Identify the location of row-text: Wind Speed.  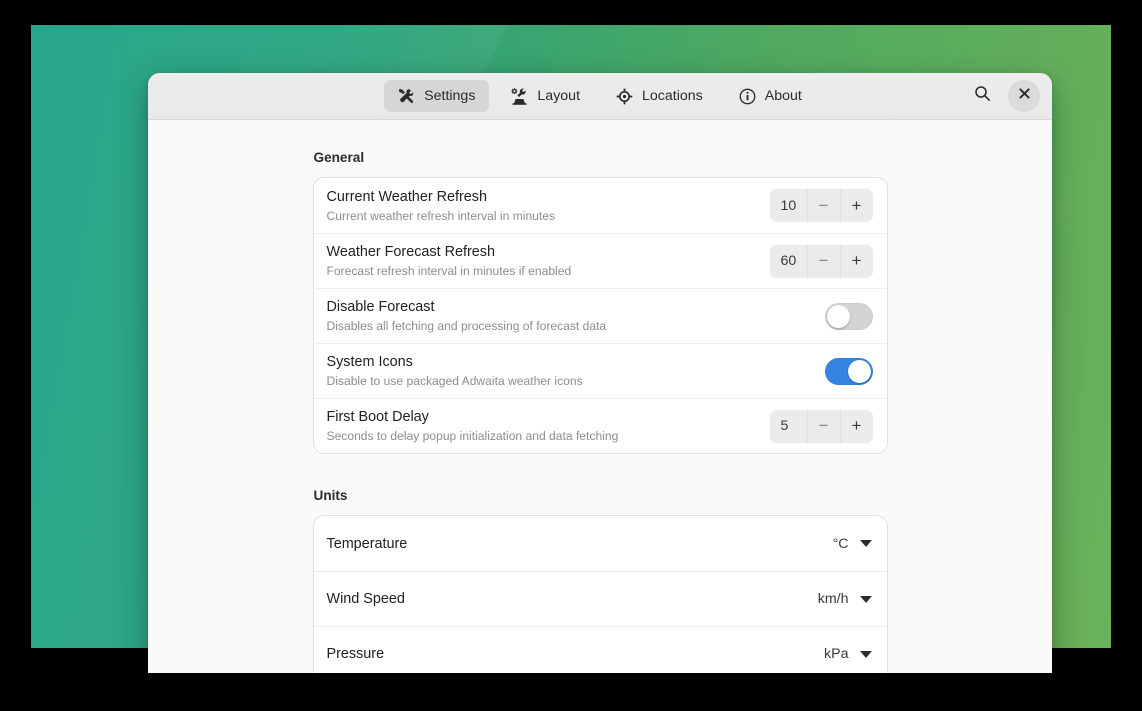
(572, 599).